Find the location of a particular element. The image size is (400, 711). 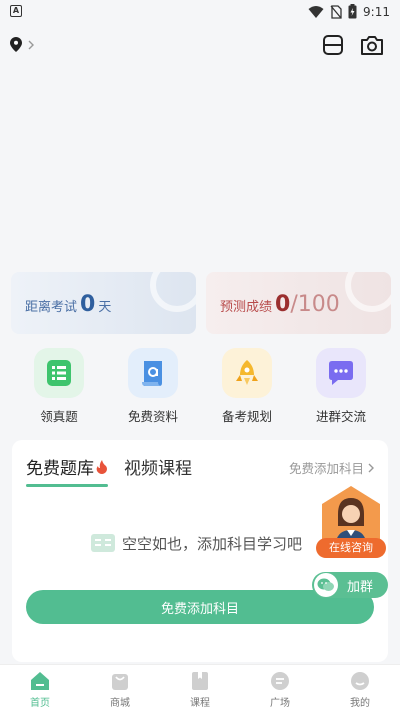

status-icons: 9:11 is located at coordinates (349, 11).